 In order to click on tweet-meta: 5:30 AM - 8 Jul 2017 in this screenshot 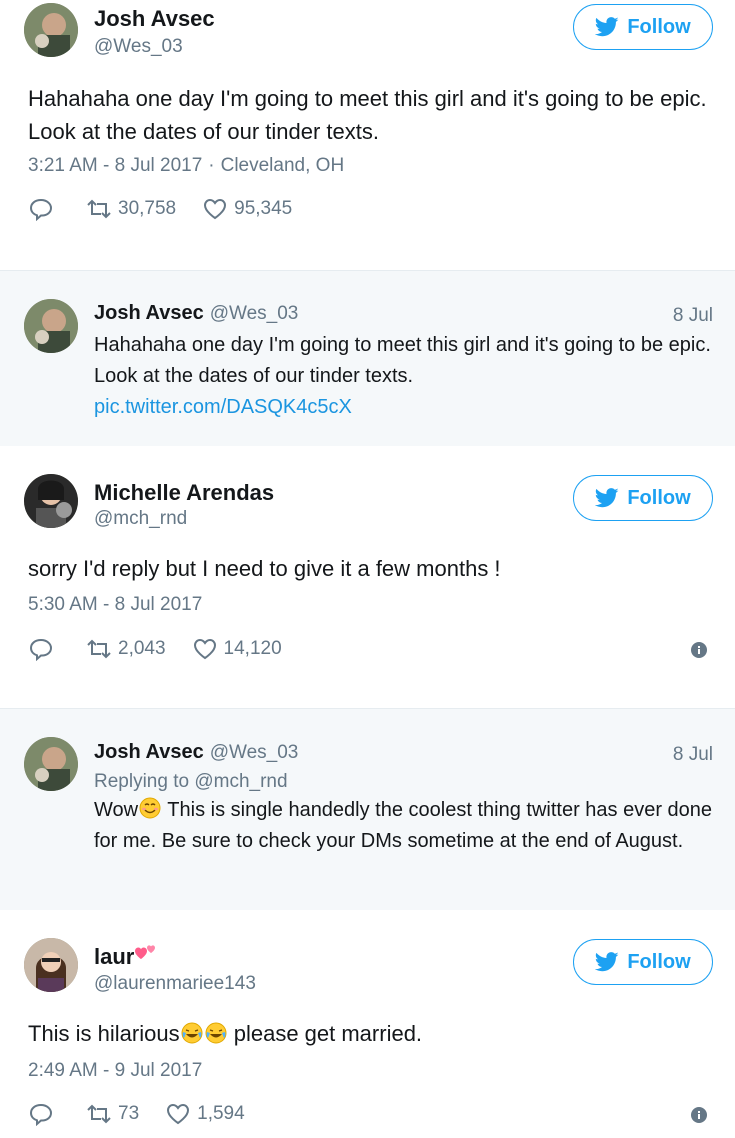, I will do `click(115, 605)`.